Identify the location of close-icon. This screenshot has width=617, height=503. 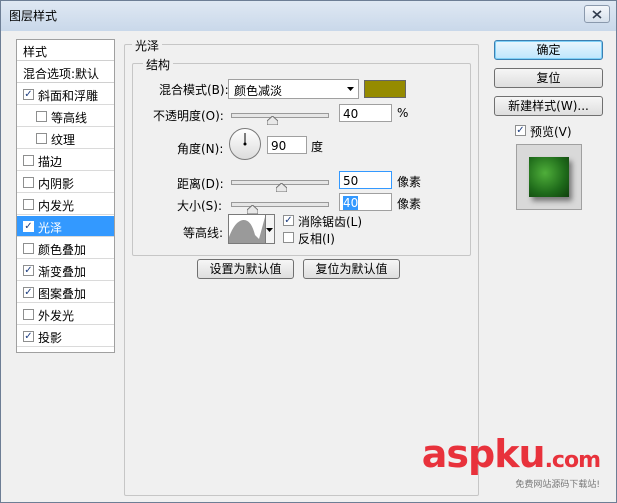
(597, 14).